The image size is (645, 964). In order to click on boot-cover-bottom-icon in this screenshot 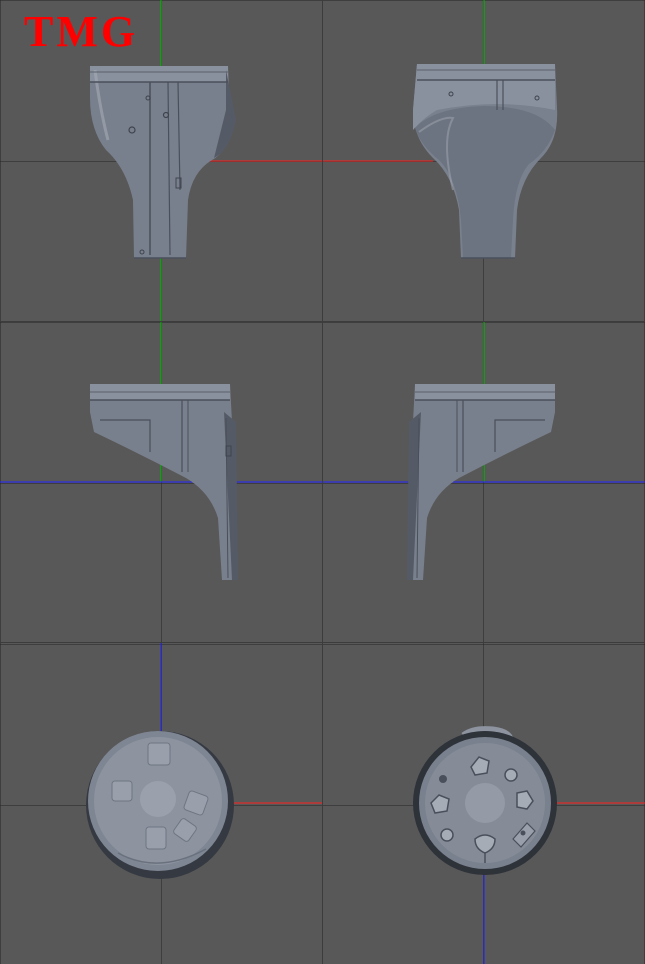, I will do `click(160, 805)`.